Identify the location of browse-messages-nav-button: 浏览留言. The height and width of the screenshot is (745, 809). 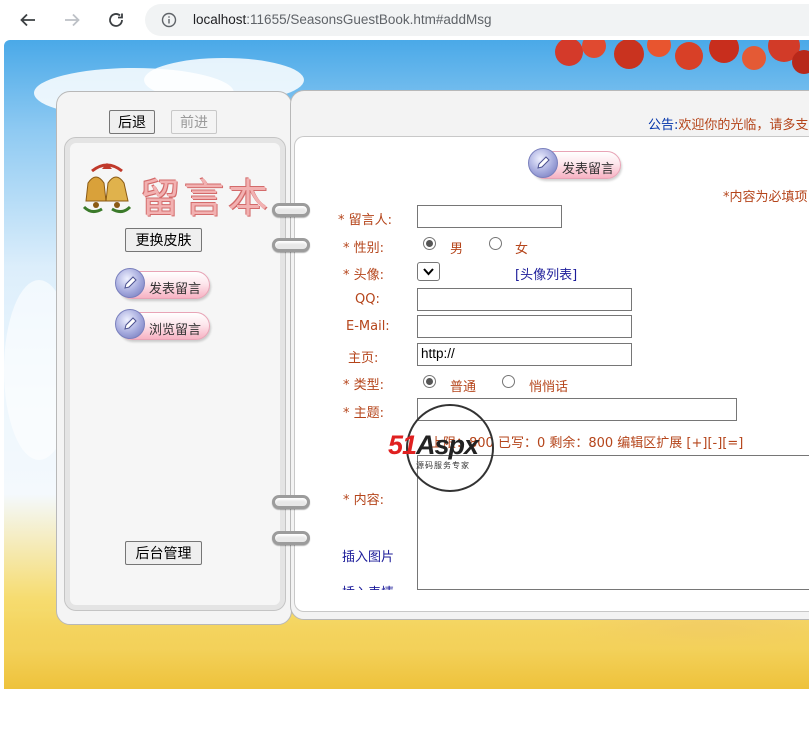
(162, 324).